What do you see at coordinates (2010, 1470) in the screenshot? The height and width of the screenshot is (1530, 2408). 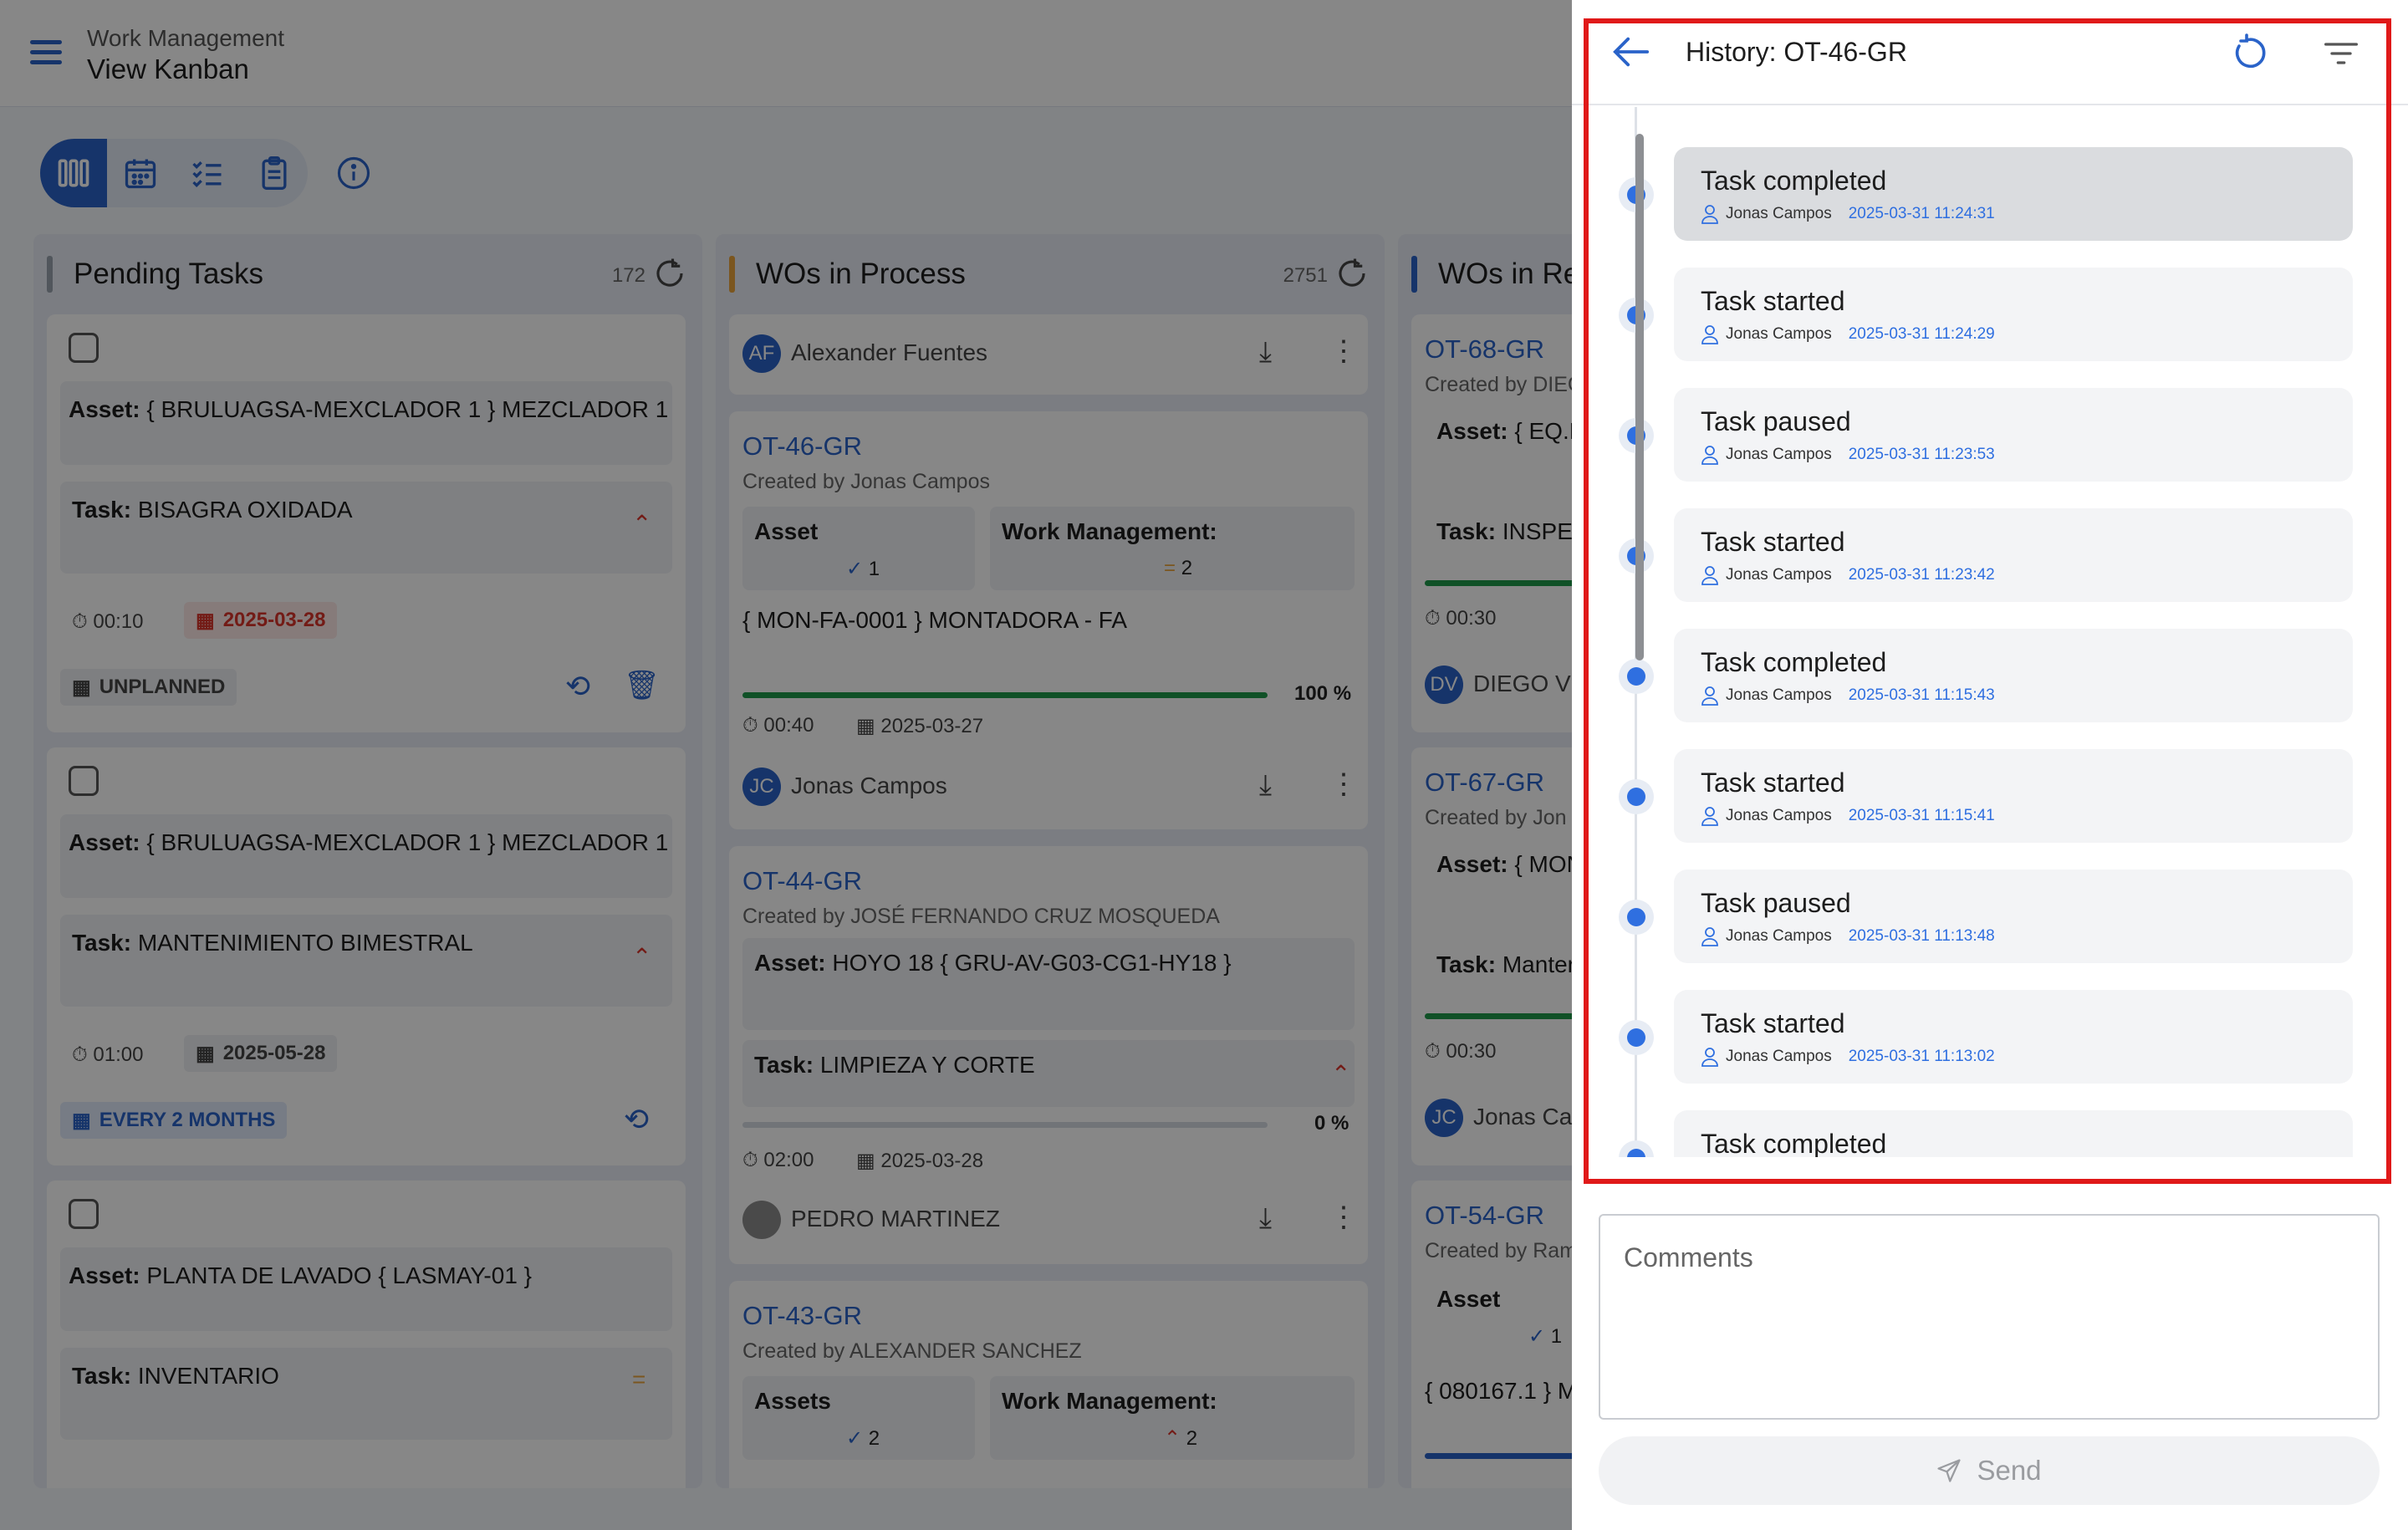 I see `send-label: Send` at bounding box center [2010, 1470].